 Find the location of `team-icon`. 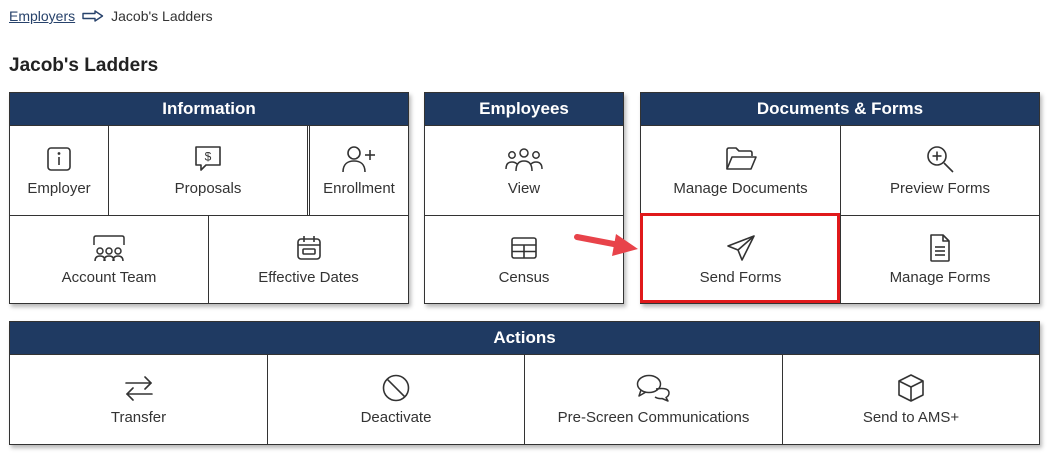

team-icon is located at coordinates (109, 248).